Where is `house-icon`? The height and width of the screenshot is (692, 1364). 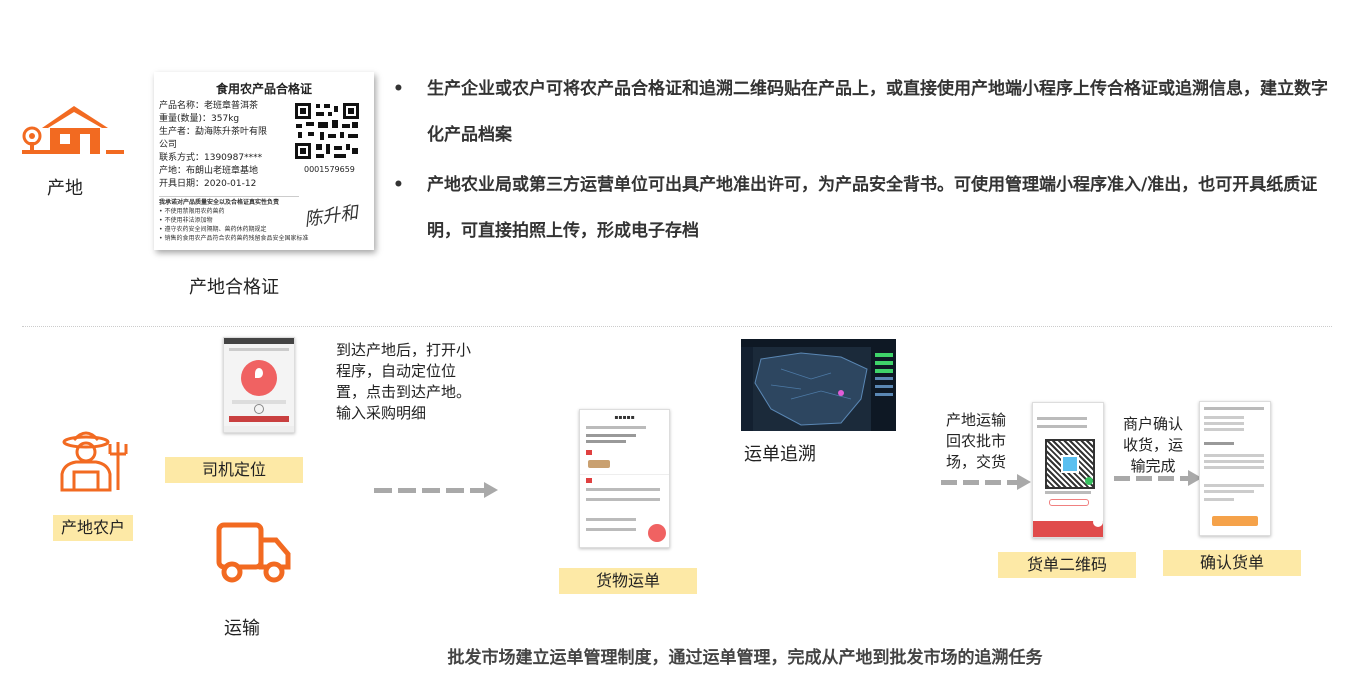
house-icon is located at coordinates (74, 130).